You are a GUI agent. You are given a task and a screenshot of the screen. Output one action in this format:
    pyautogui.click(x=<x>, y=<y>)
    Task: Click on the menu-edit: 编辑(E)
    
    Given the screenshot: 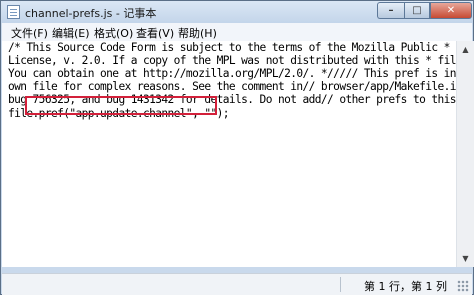 What is the action you would take?
    pyautogui.click(x=71, y=33)
    